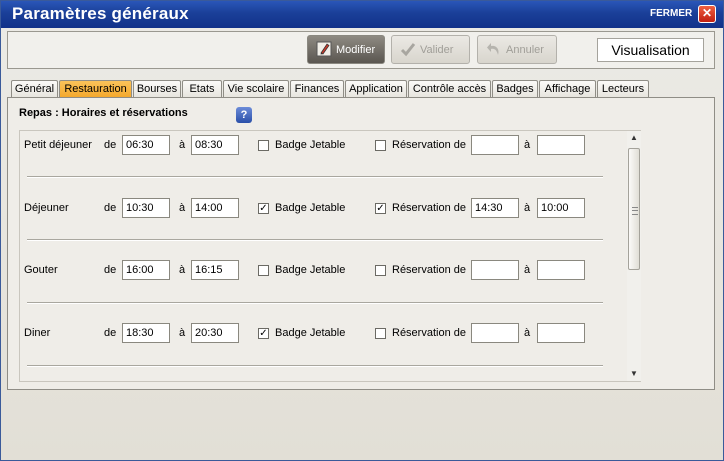 This screenshot has height=461, width=724. I want to click on reservation-to-input: 10:00, so click(561, 208).